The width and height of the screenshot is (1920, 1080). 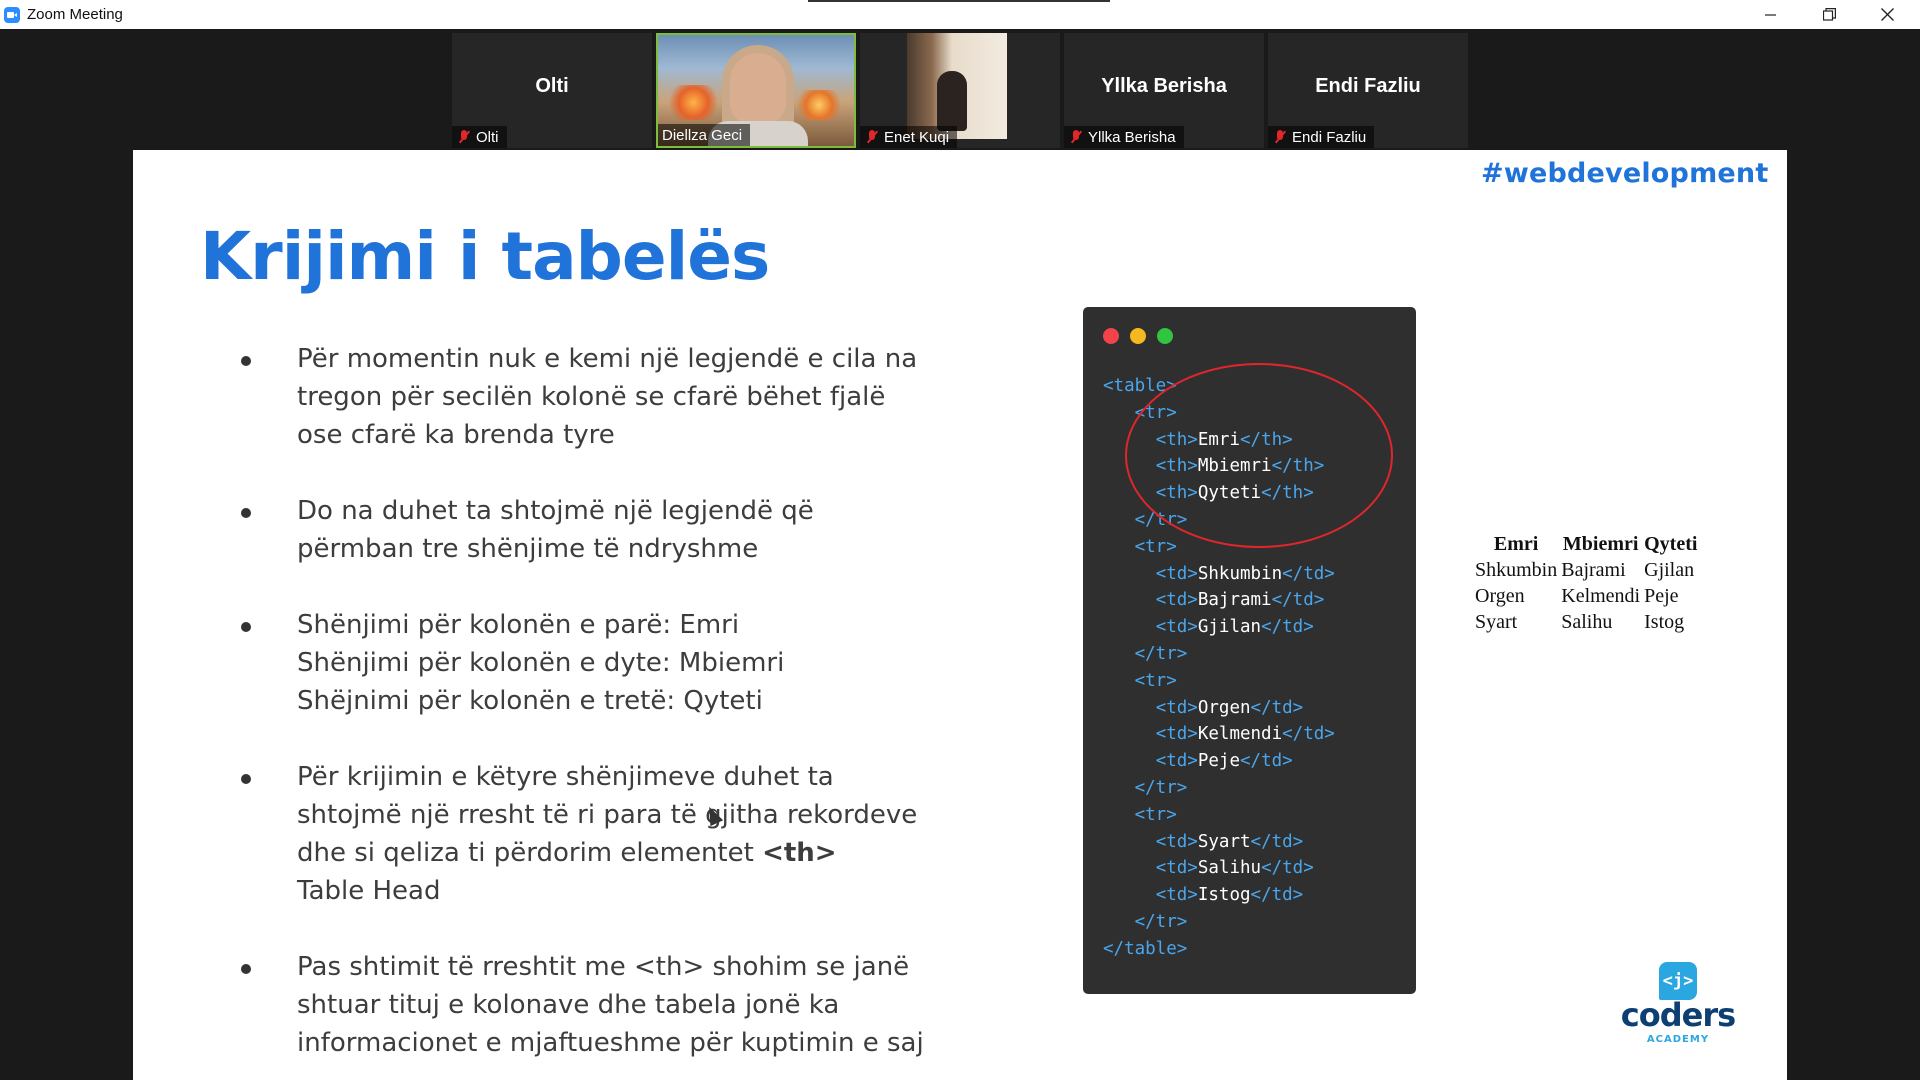 I want to click on bullet-line: ose cfarë ka brenda tyre, so click(x=456, y=435).